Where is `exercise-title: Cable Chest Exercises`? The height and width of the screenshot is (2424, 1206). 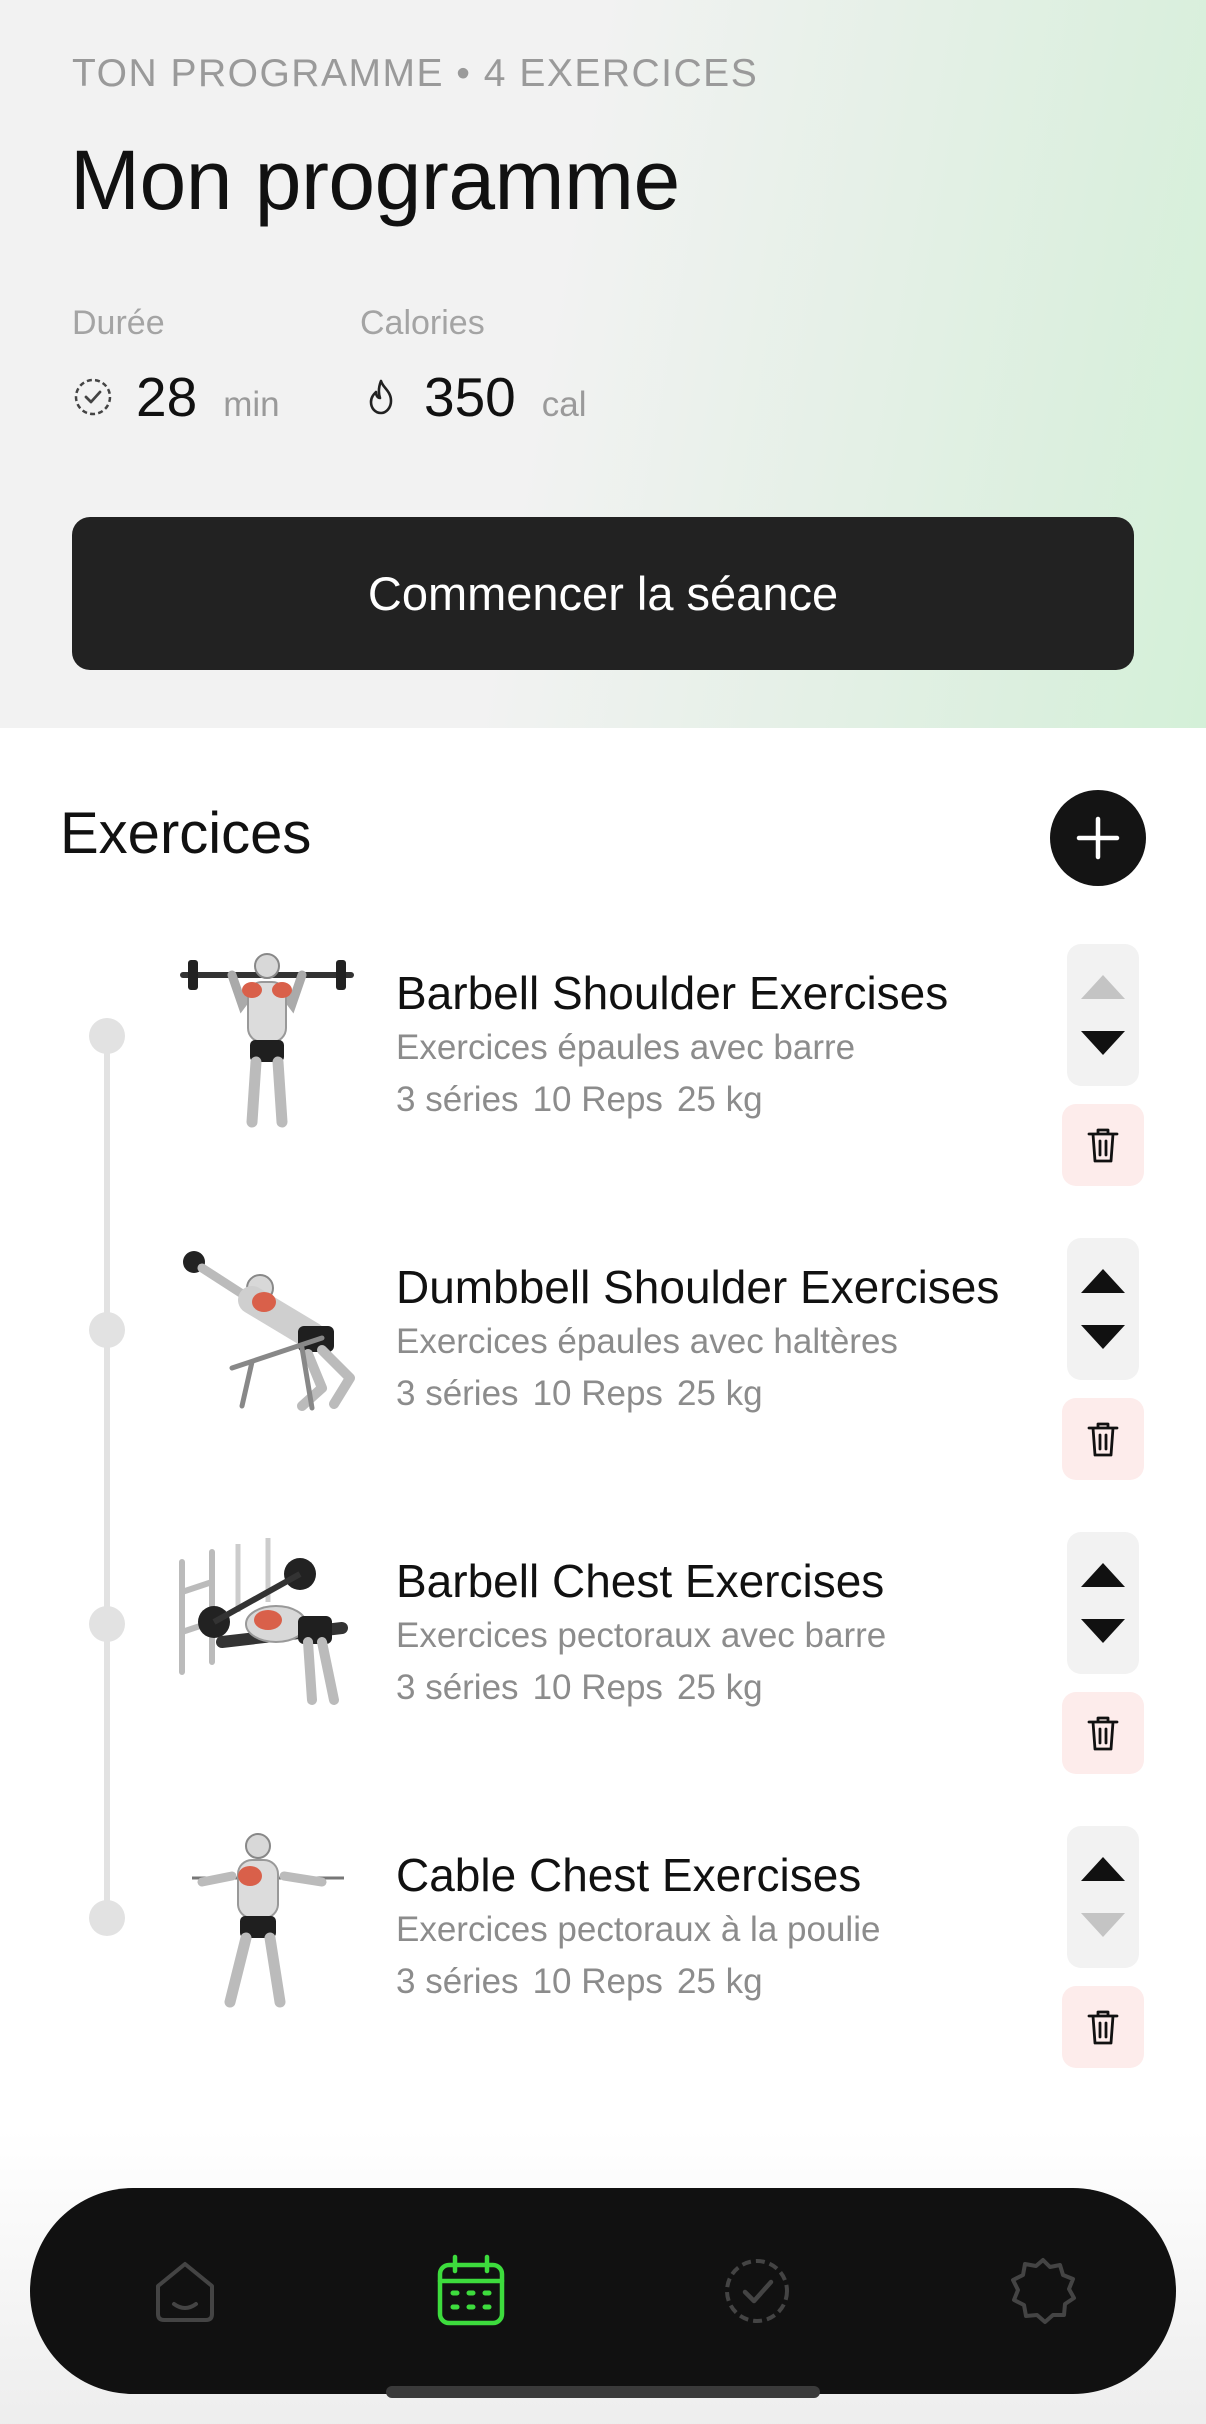 exercise-title: Cable Chest Exercises is located at coordinates (629, 1875).